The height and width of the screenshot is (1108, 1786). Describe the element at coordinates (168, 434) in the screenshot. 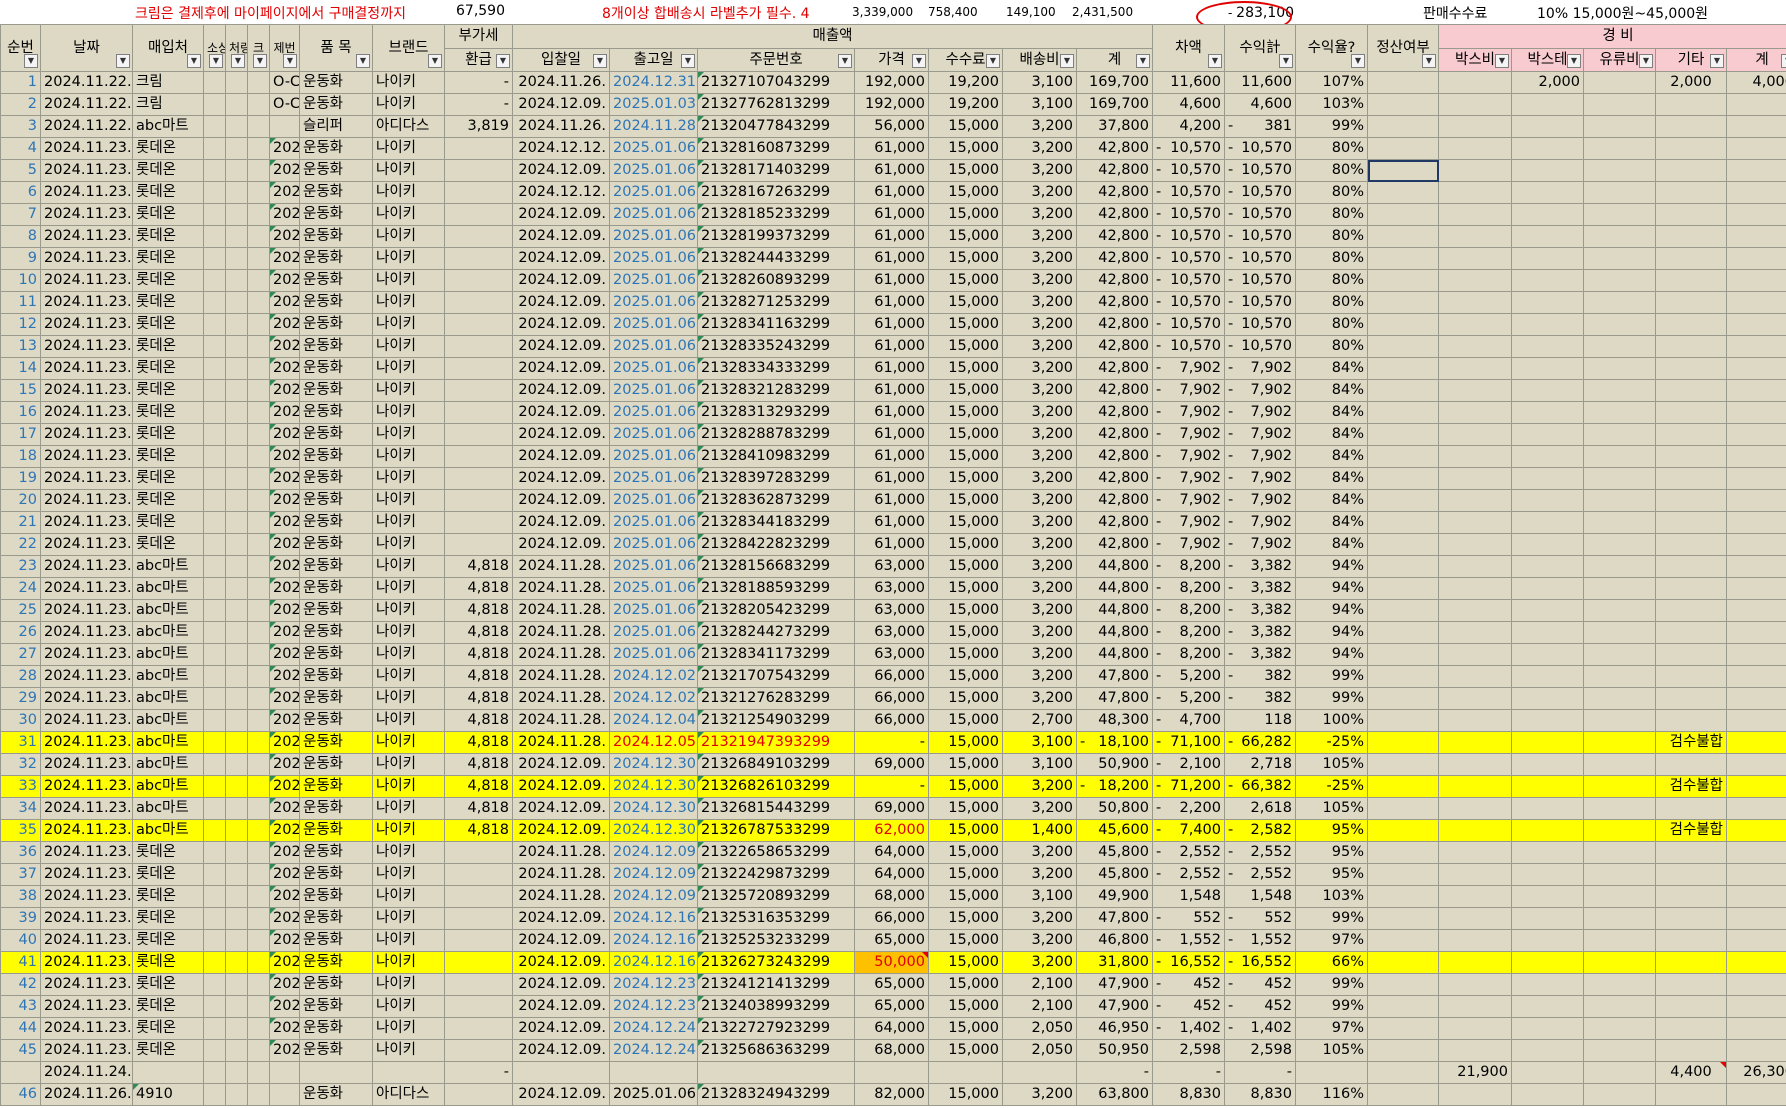

I see `cell-vendor: 롯데온` at that location.